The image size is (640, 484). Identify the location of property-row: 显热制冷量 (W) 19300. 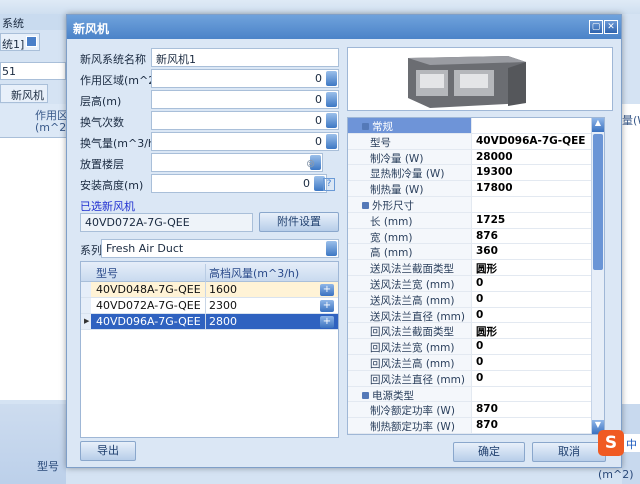
(469, 173).